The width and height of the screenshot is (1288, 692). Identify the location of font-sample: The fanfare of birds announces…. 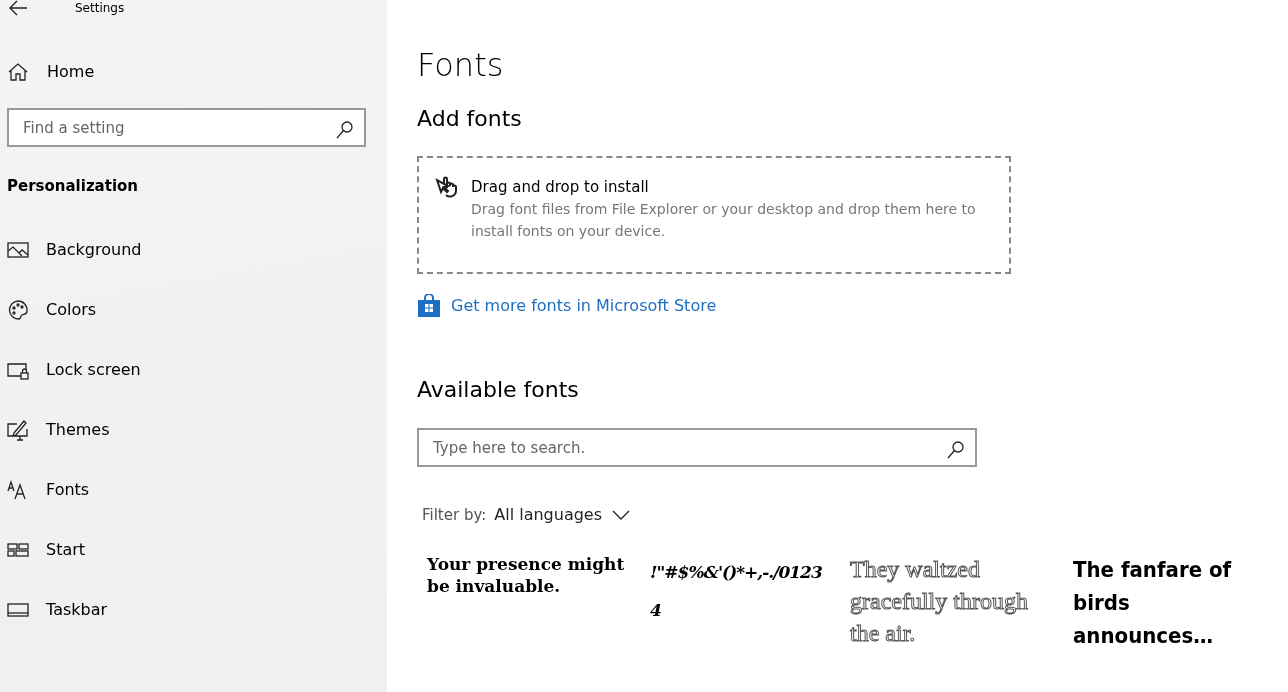
(1159, 603).